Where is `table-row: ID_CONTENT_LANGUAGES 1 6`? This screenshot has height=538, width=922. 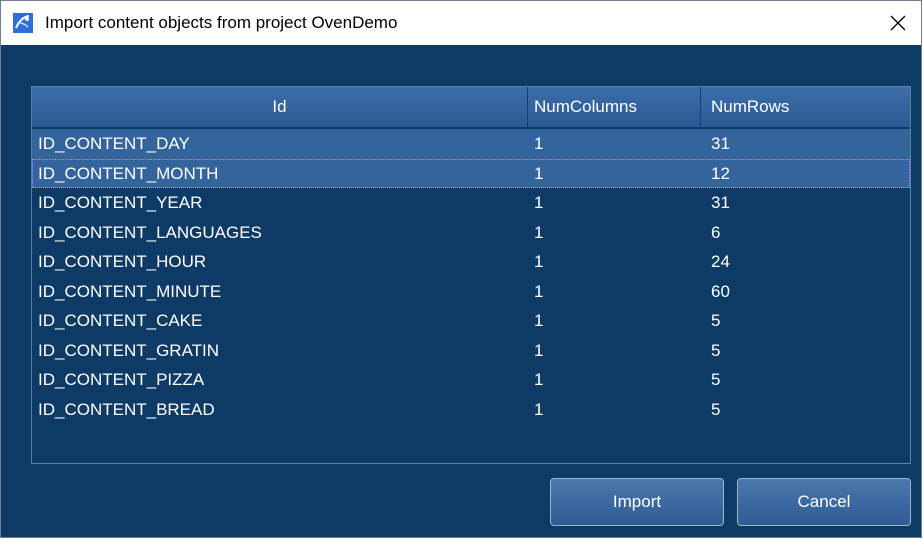
table-row: ID_CONTENT_LANGUAGES 1 6 is located at coordinates (471, 233).